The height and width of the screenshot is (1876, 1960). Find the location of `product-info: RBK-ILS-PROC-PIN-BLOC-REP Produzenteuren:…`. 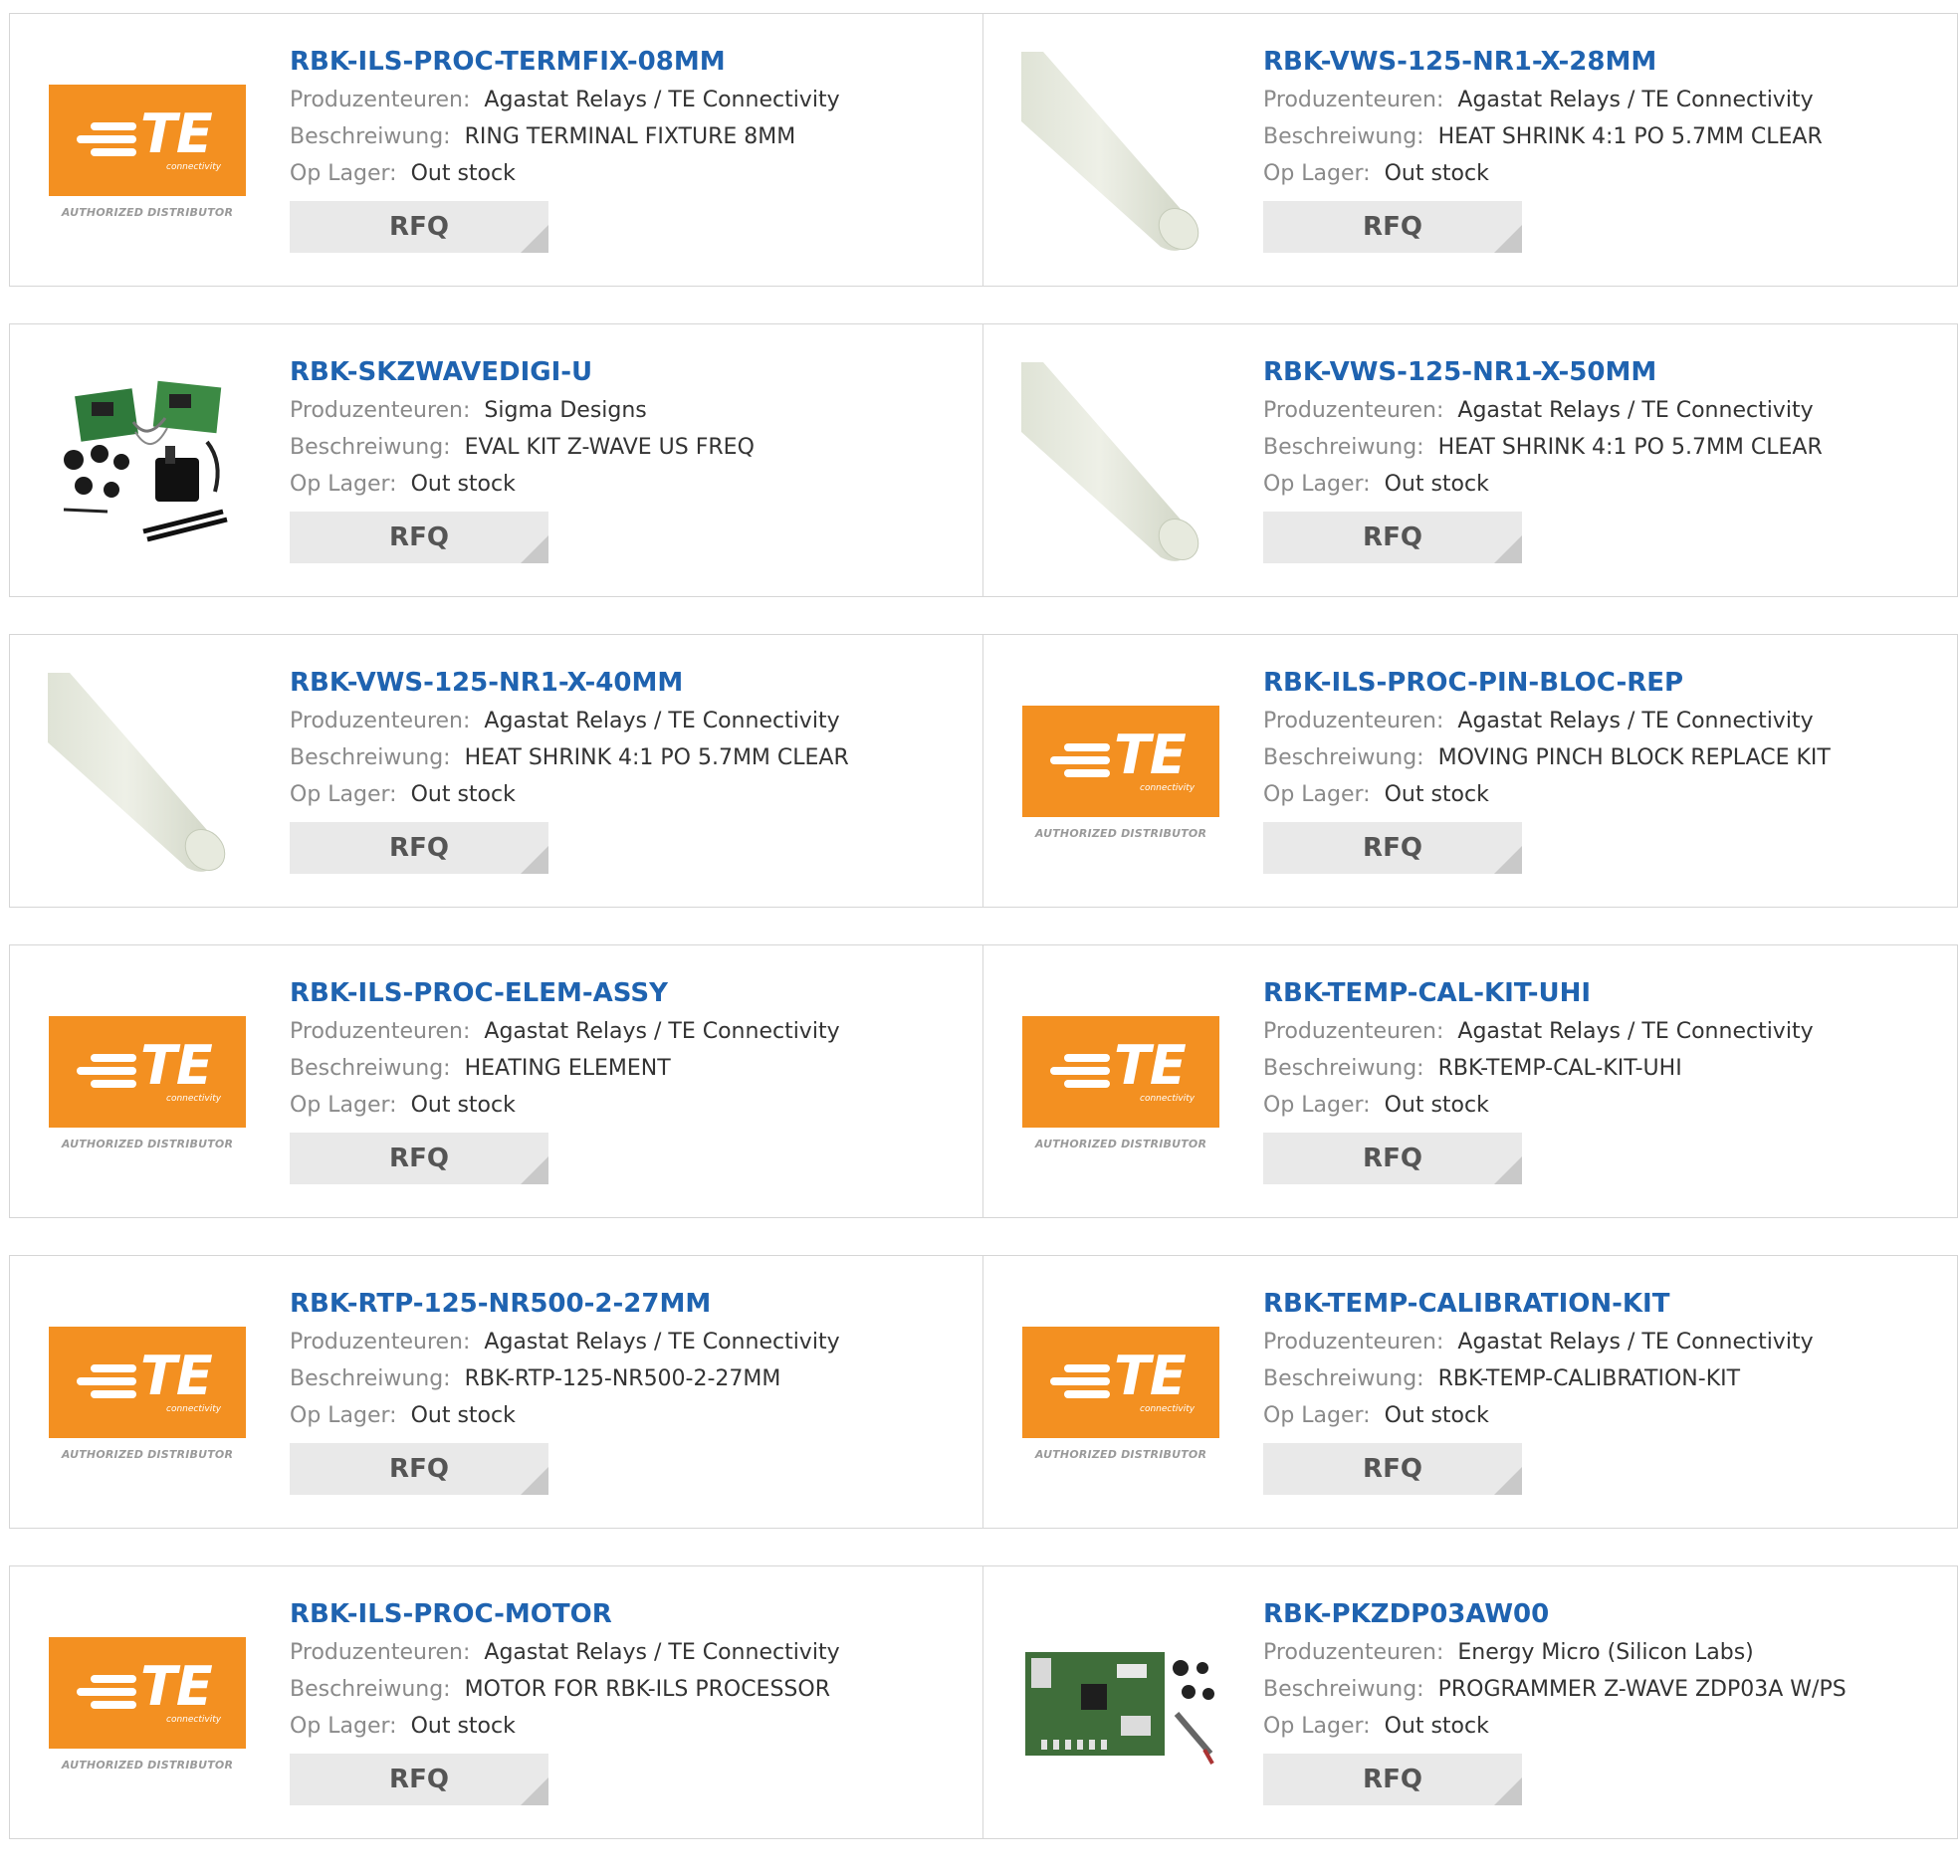

product-info: RBK-ILS-PROC-PIN-BLOC-REP Produzenteuren:… is located at coordinates (1600, 769).